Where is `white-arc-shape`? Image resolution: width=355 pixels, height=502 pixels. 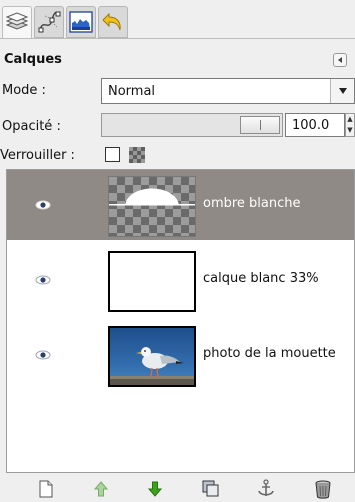 white-arc-shape is located at coordinates (152, 197).